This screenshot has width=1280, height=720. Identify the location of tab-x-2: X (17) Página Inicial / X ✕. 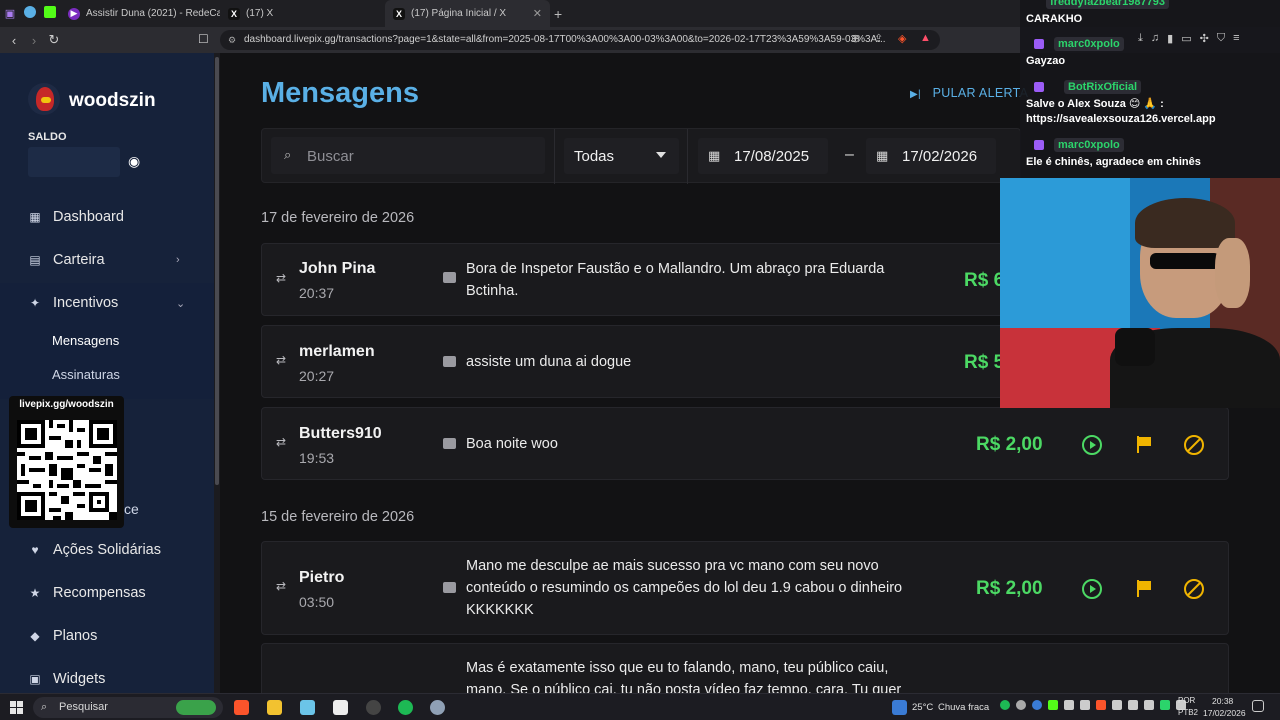
(467, 13).